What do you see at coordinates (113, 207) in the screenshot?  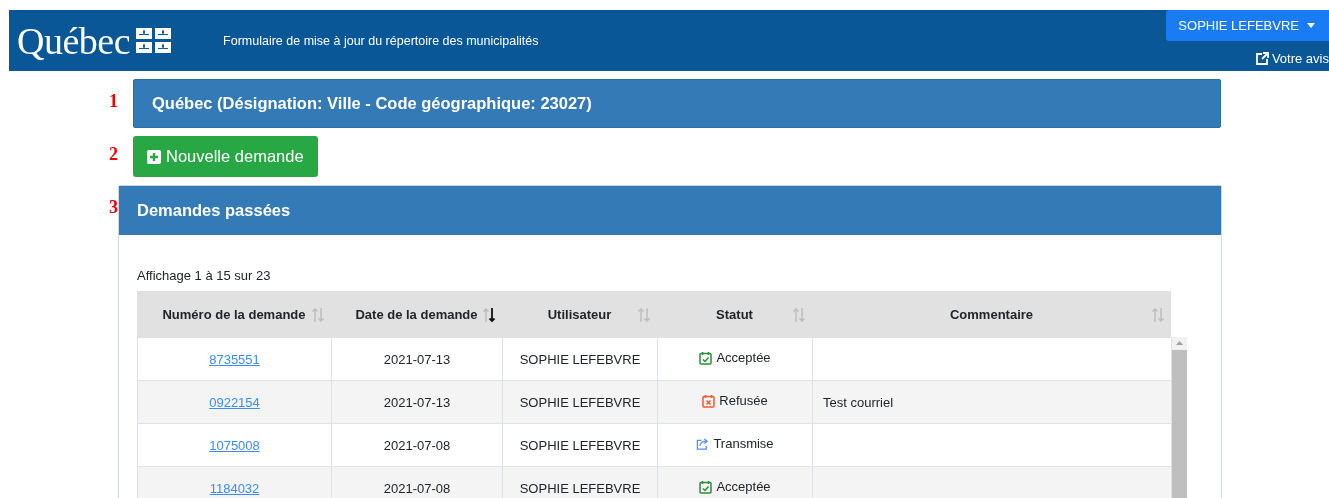 I see `step-number: 3` at bounding box center [113, 207].